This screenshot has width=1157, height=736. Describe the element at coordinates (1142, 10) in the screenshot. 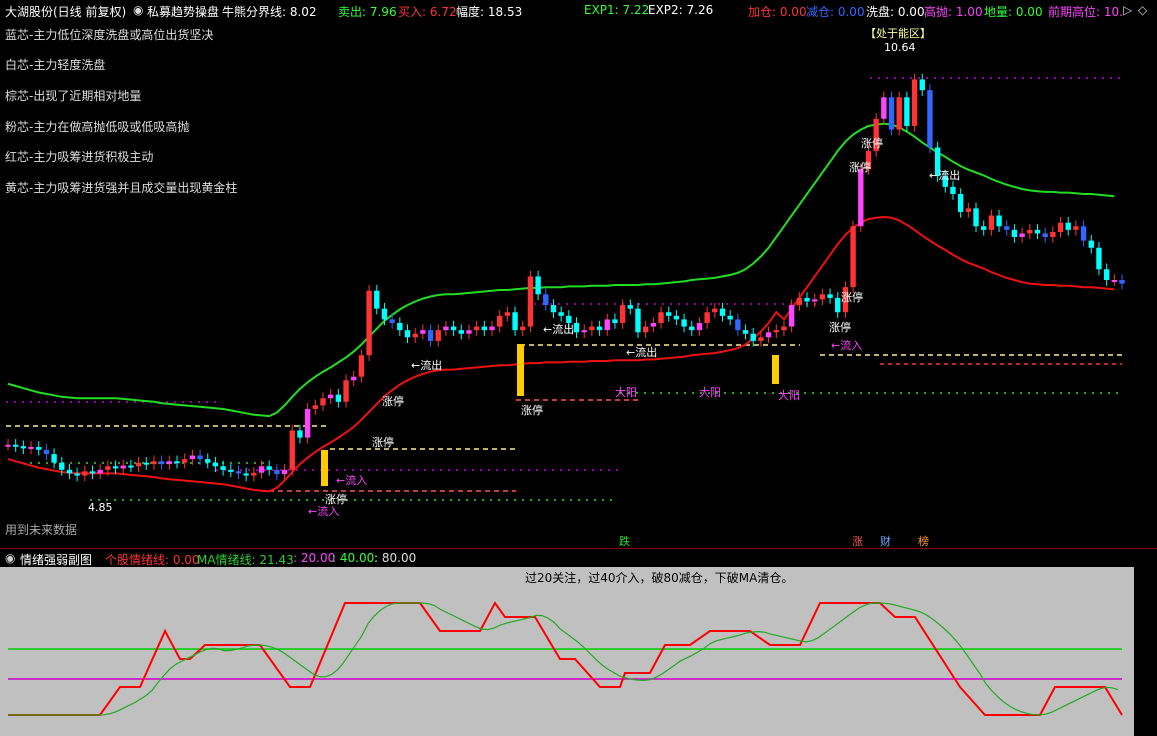

I see `diamond-icon: ◇` at that location.